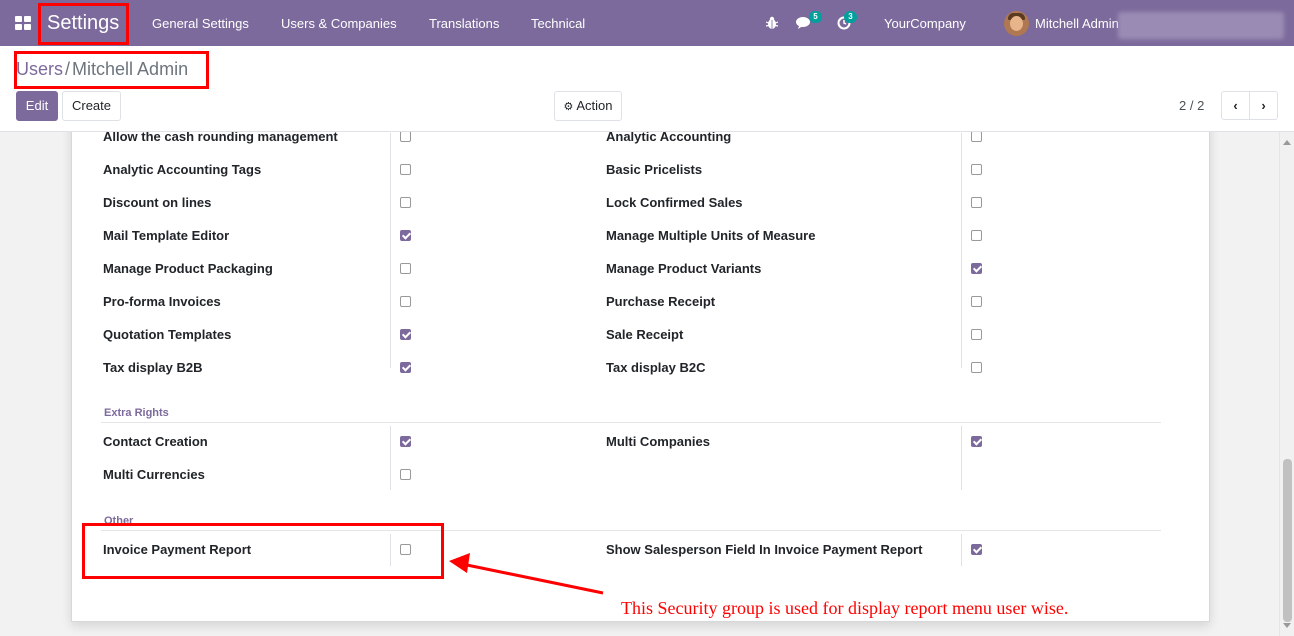  What do you see at coordinates (162, 301) in the screenshot?
I see `setting-label: Pro-forma Invoices` at bounding box center [162, 301].